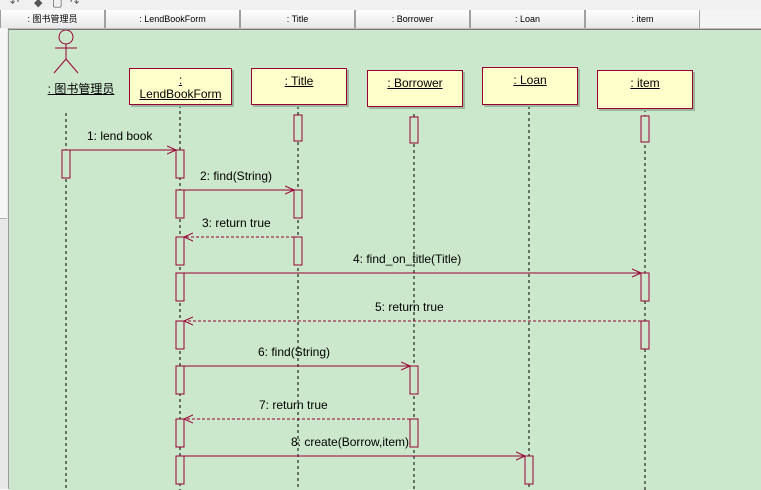 This screenshot has height=490, width=761. I want to click on object-label-title: : Title, so click(299, 81).